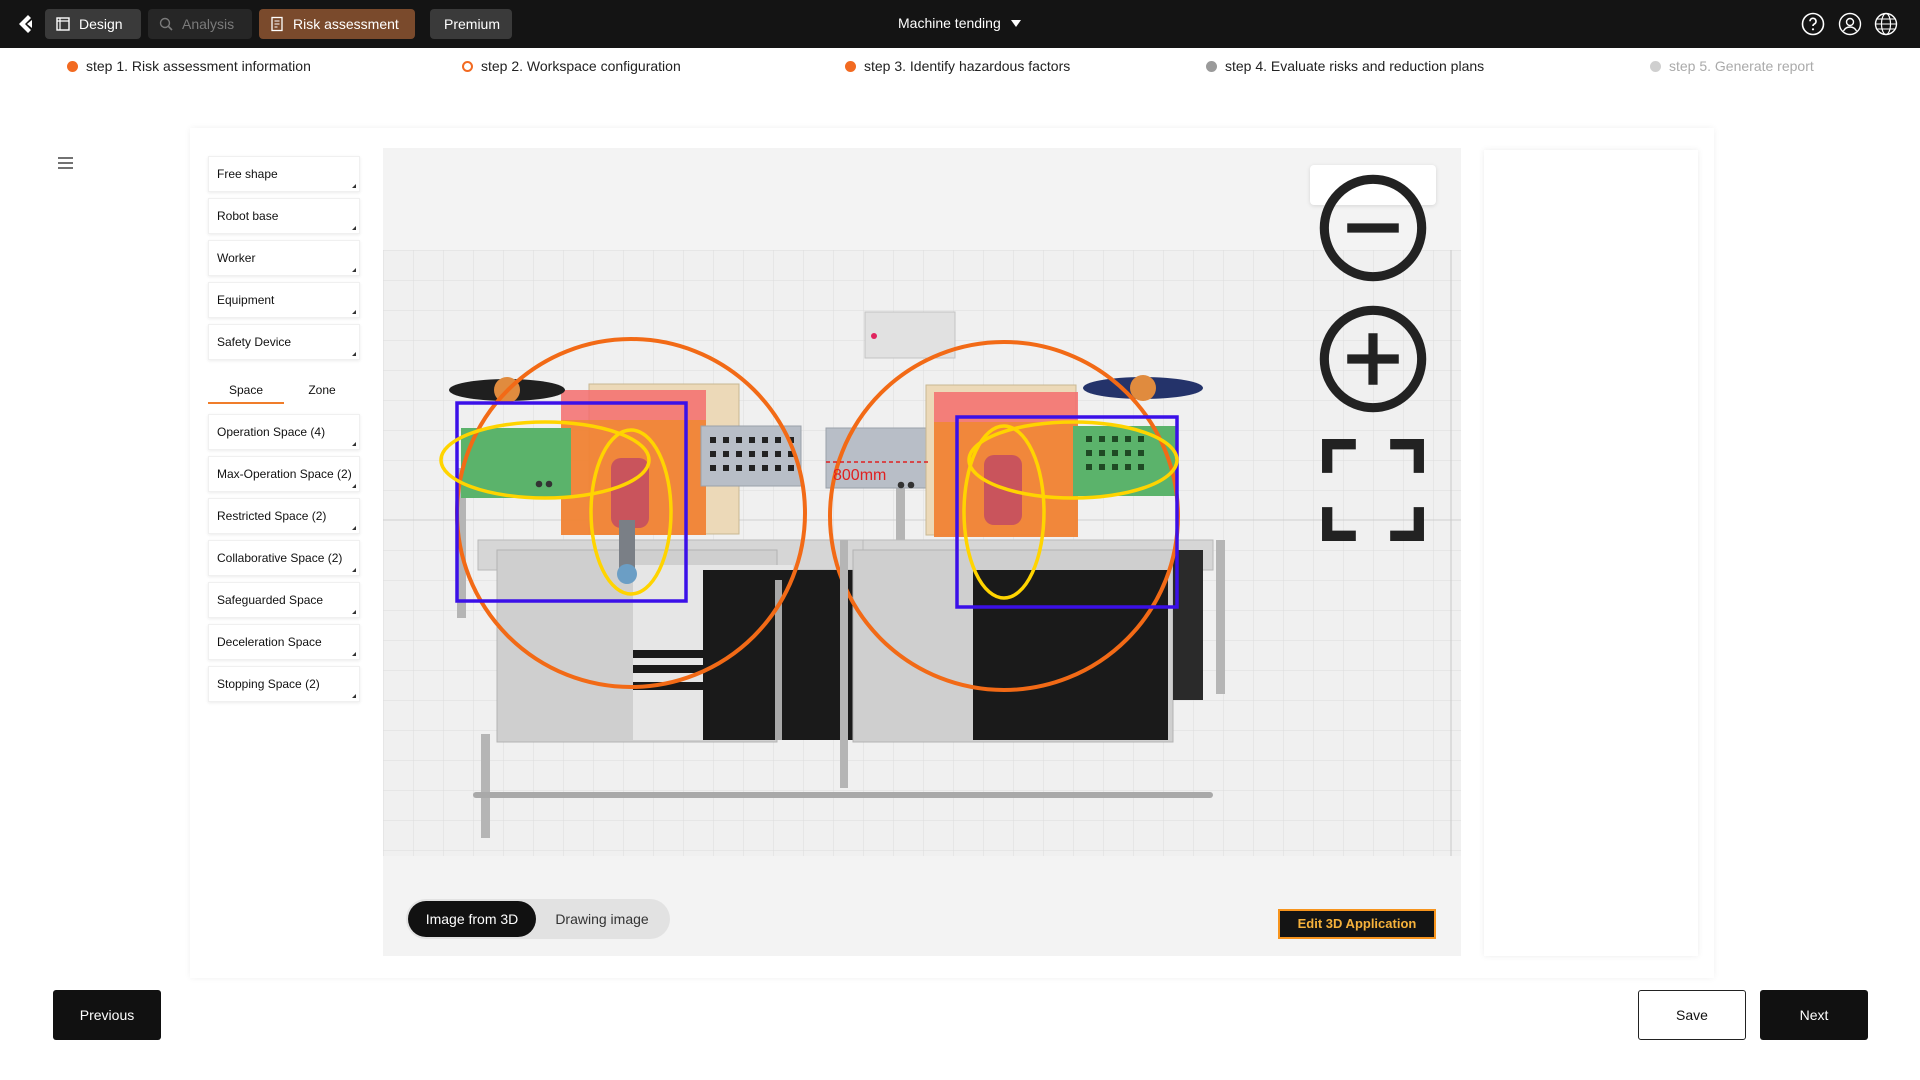 This screenshot has width=1920, height=1080. I want to click on object-label: Equipment, so click(246, 300).